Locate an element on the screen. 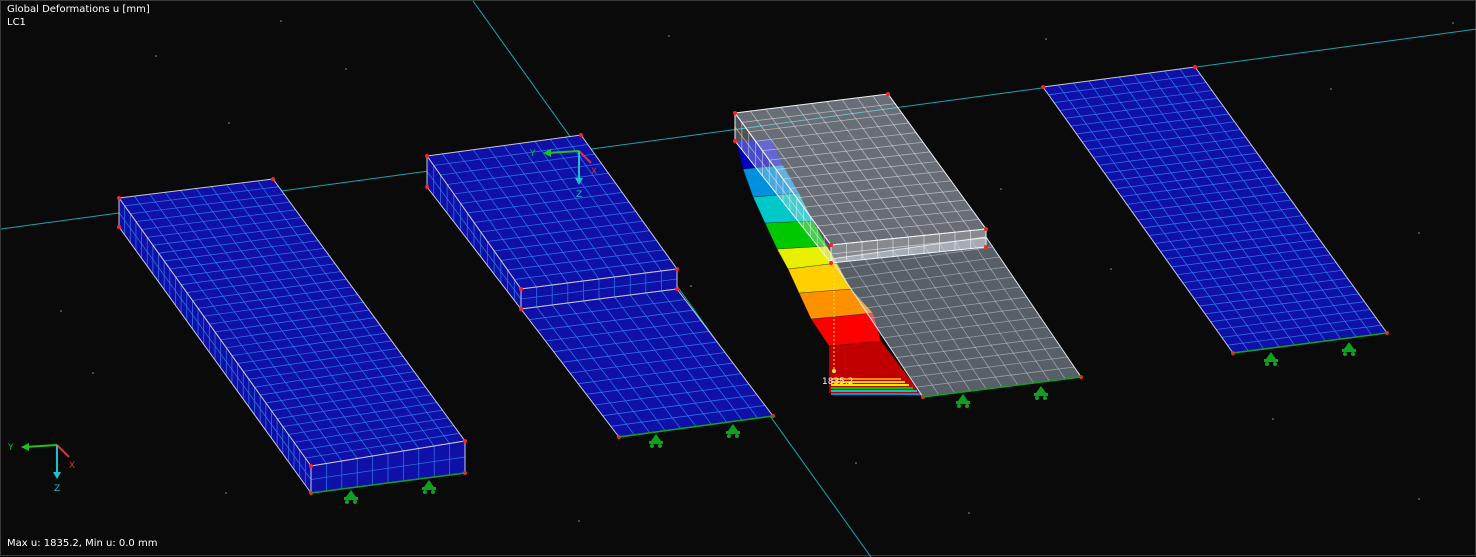 This screenshot has height=557, width=1476. axis-y-line is located at coordinates (41, 446).